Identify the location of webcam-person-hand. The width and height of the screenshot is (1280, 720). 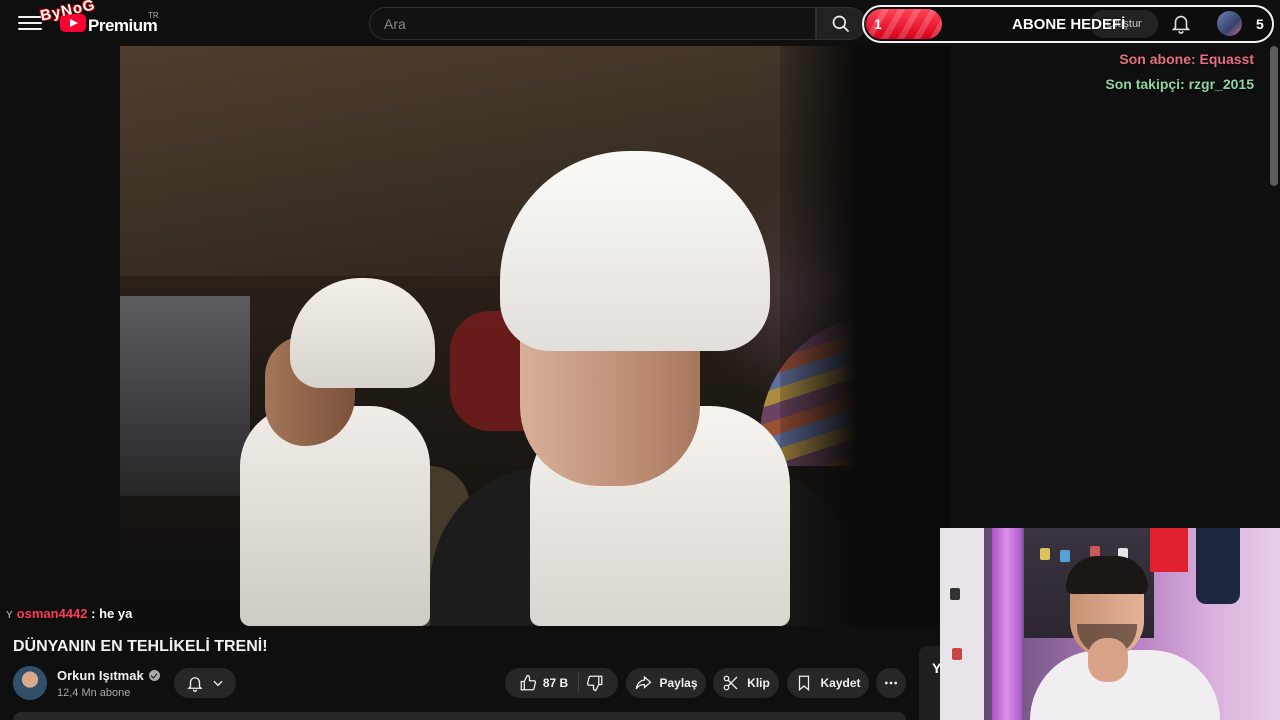
(1108, 660).